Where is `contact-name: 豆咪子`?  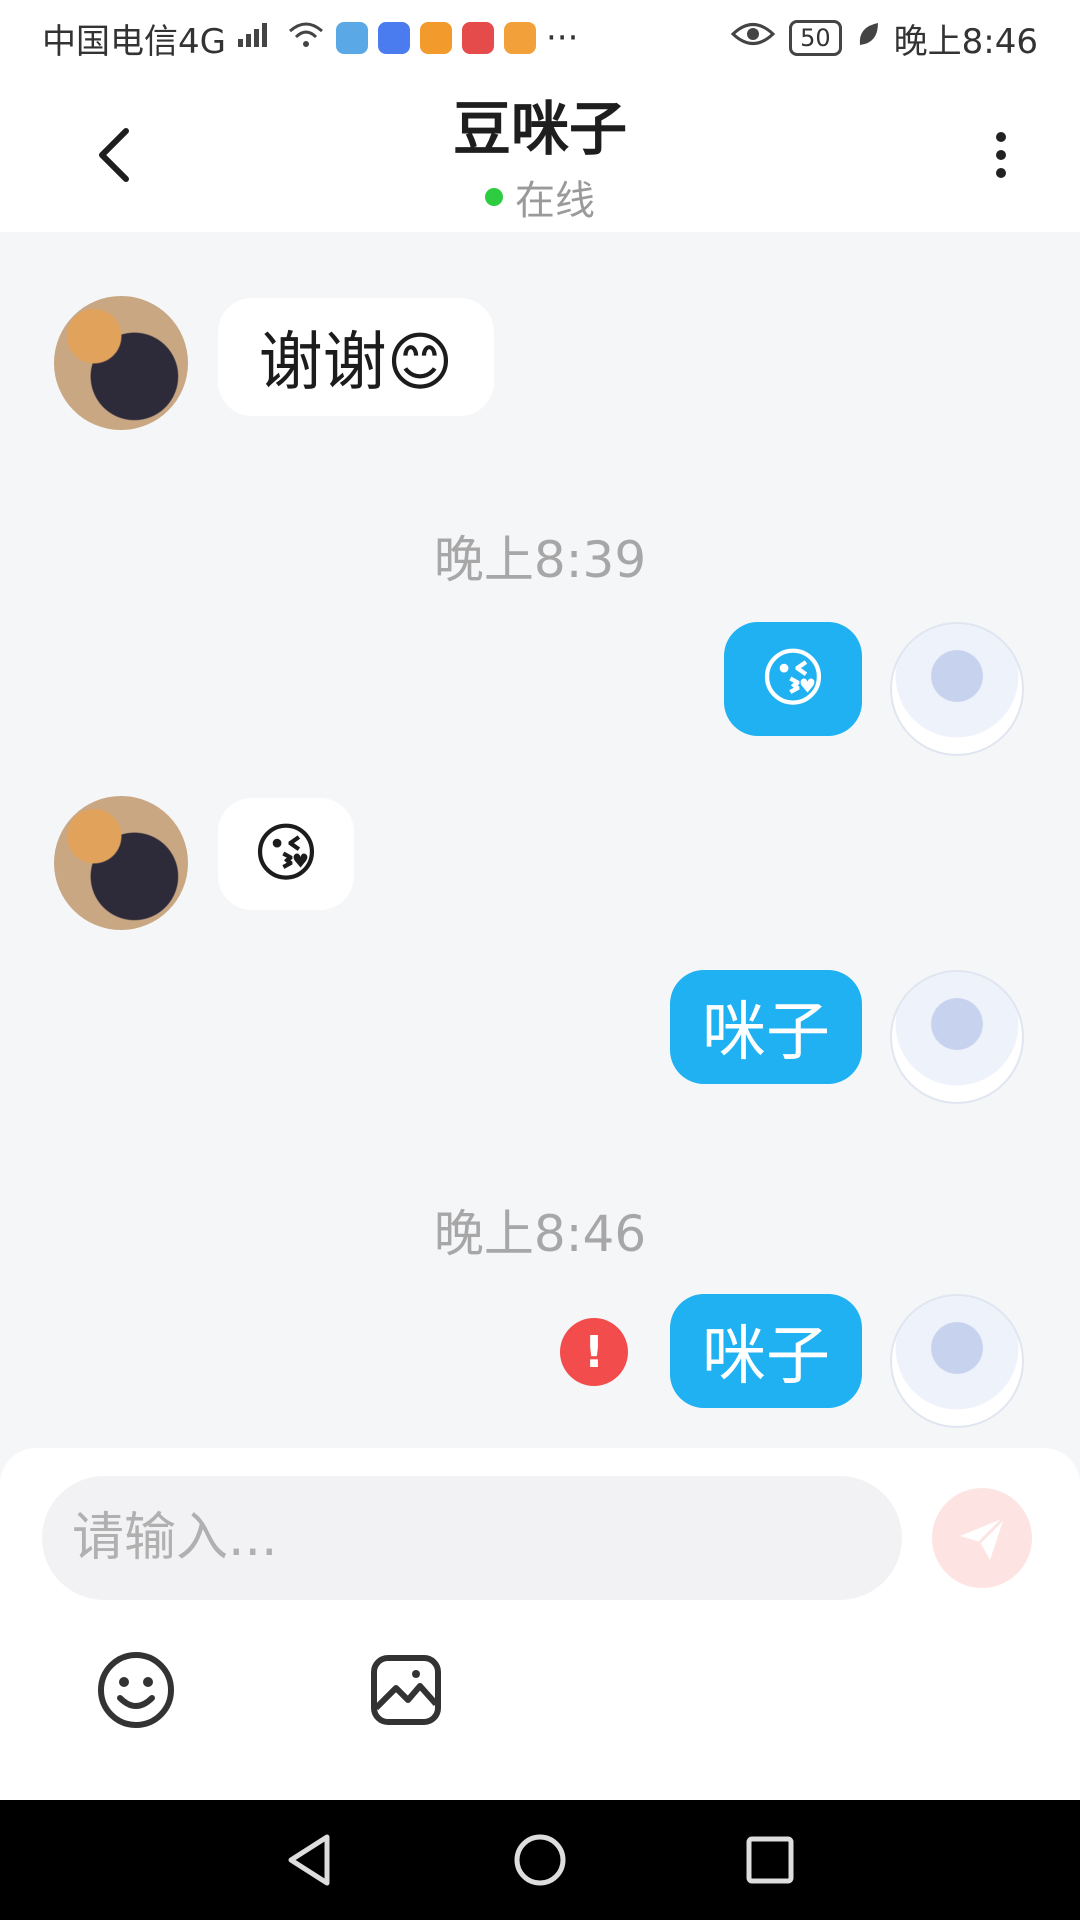 contact-name: 豆咪子 is located at coordinates (539, 129).